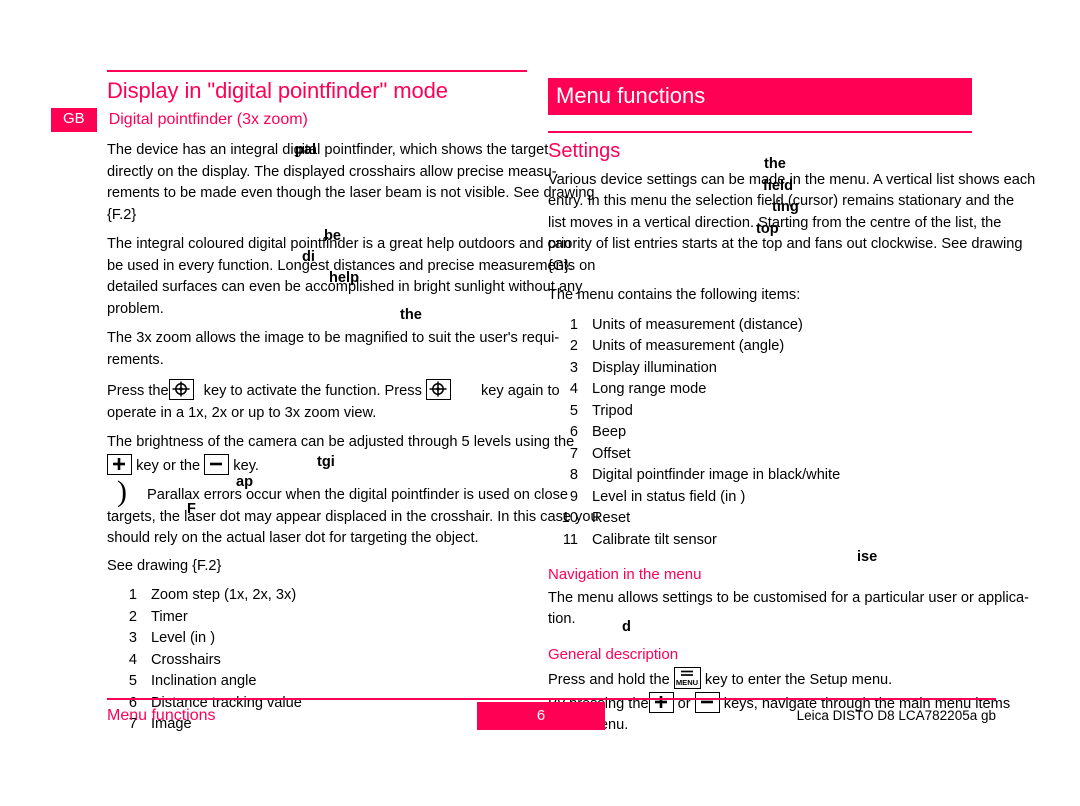 The width and height of the screenshot is (1080, 806). I want to click on list-item: 7 Offset, so click(772, 455).